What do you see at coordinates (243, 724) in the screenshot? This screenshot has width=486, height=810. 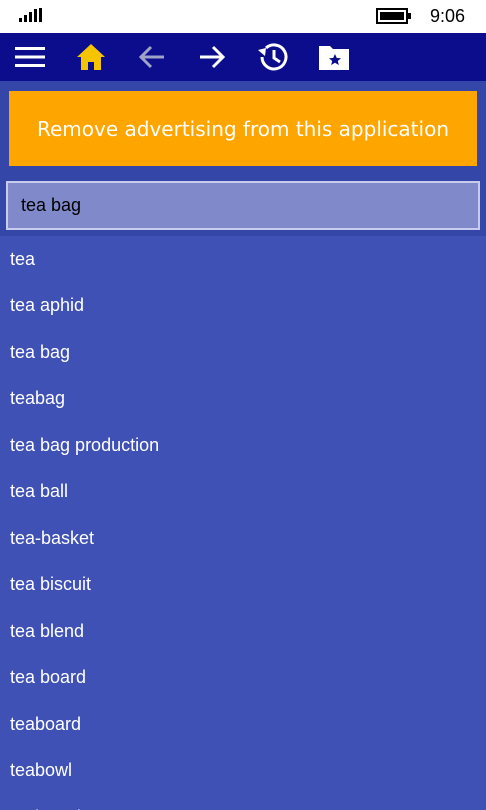 I see `list-item: teaboard` at bounding box center [243, 724].